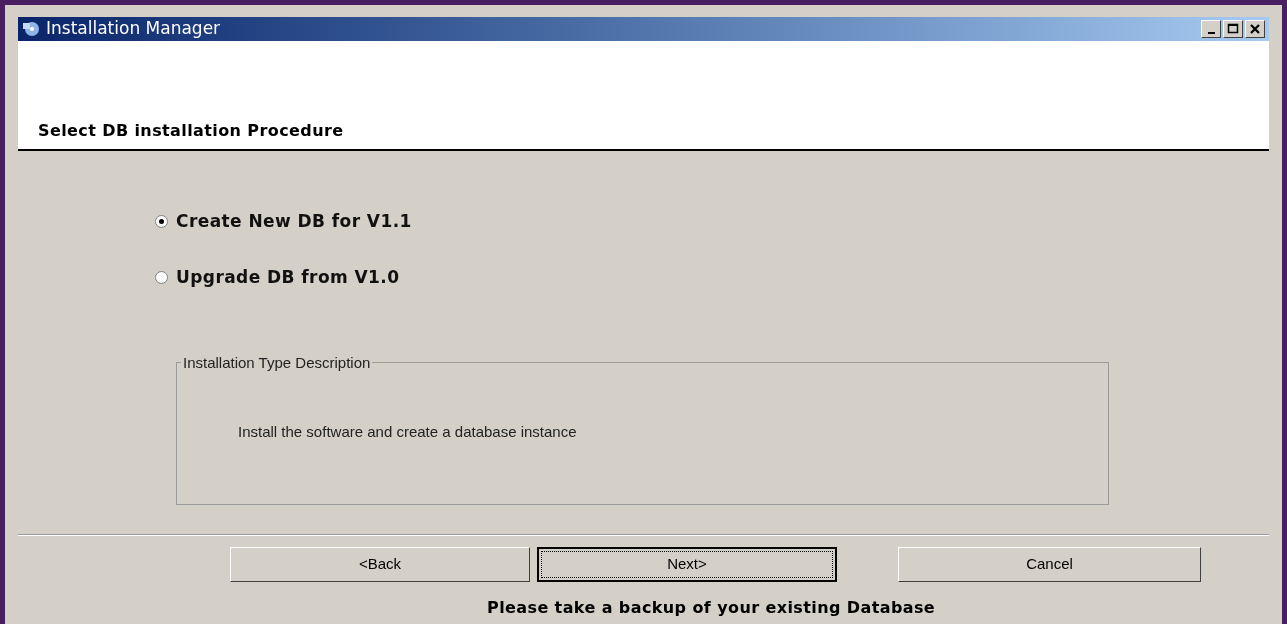 Image resolution: width=1287 pixels, height=624 pixels. What do you see at coordinates (380, 564) in the screenshot?
I see `wizard-button: <Back` at bounding box center [380, 564].